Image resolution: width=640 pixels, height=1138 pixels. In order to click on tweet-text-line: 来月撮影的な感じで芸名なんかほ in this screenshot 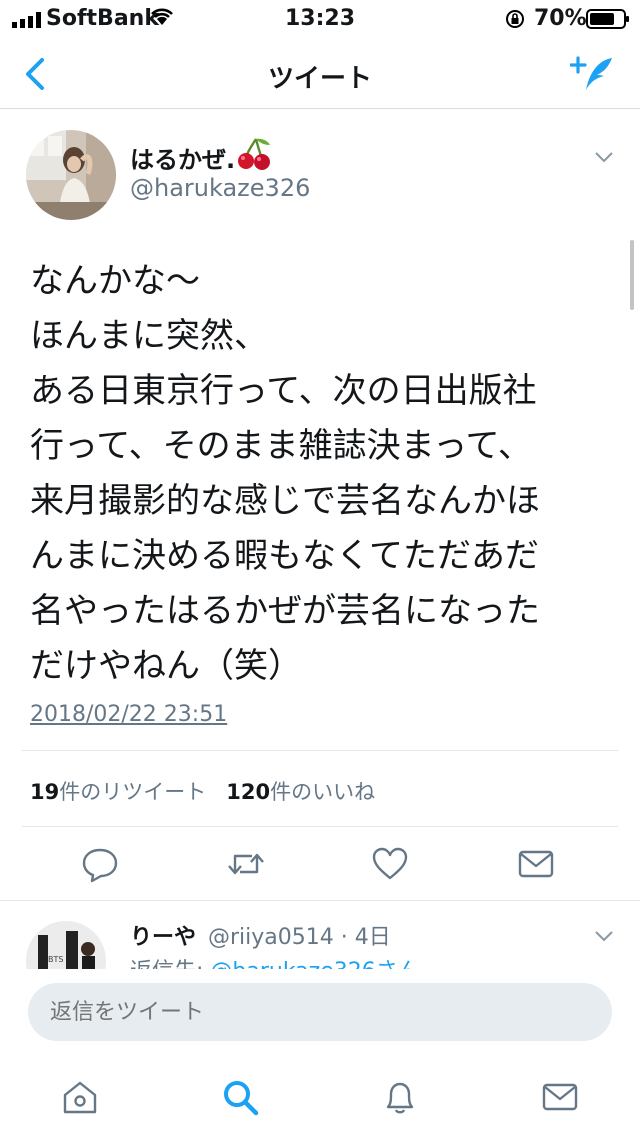, I will do `click(285, 501)`.